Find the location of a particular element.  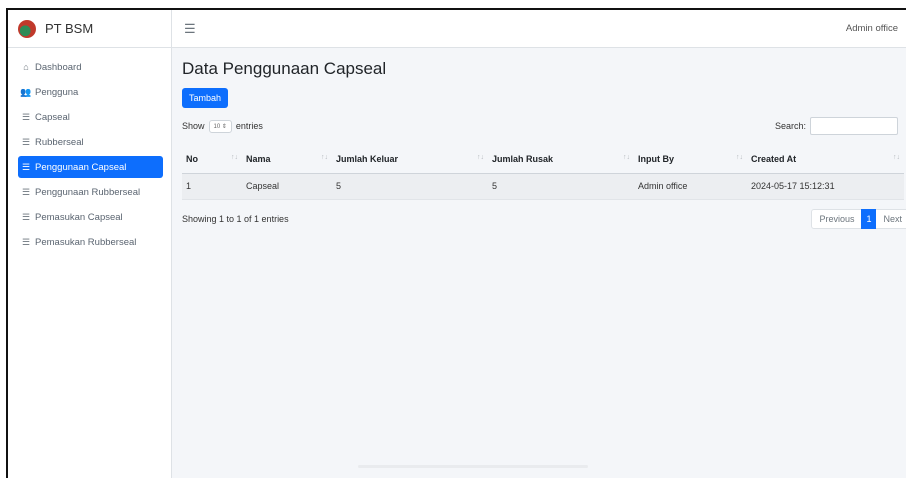

column-header-no: No ↑↓ is located at coordinates (212, 159).